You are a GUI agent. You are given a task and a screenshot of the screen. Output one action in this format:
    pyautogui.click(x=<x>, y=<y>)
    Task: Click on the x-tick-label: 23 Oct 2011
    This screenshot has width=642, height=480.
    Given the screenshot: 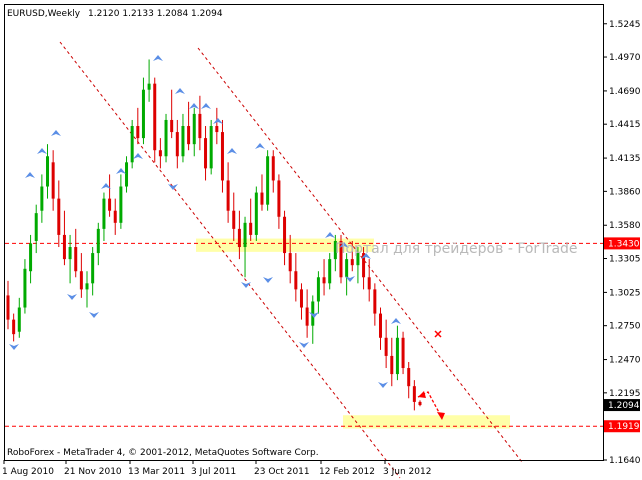 What is the action you would take?
    pyautogui.click(x=282, y=472)
    